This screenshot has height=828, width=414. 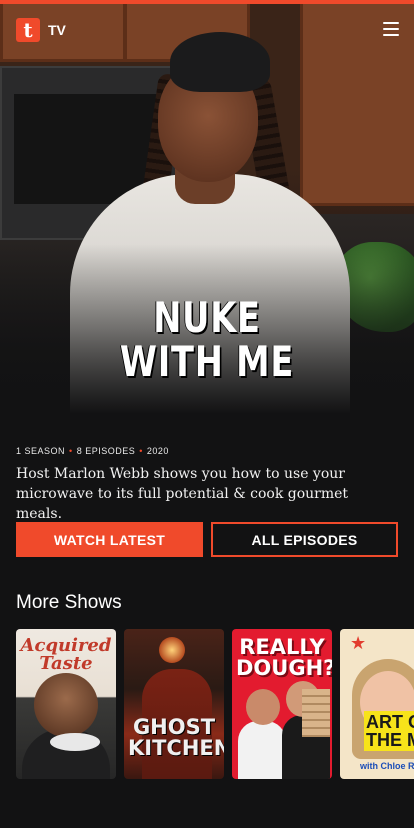 I want to click on show-logo: NUKE WITH ME, so click(x=206, y=340).